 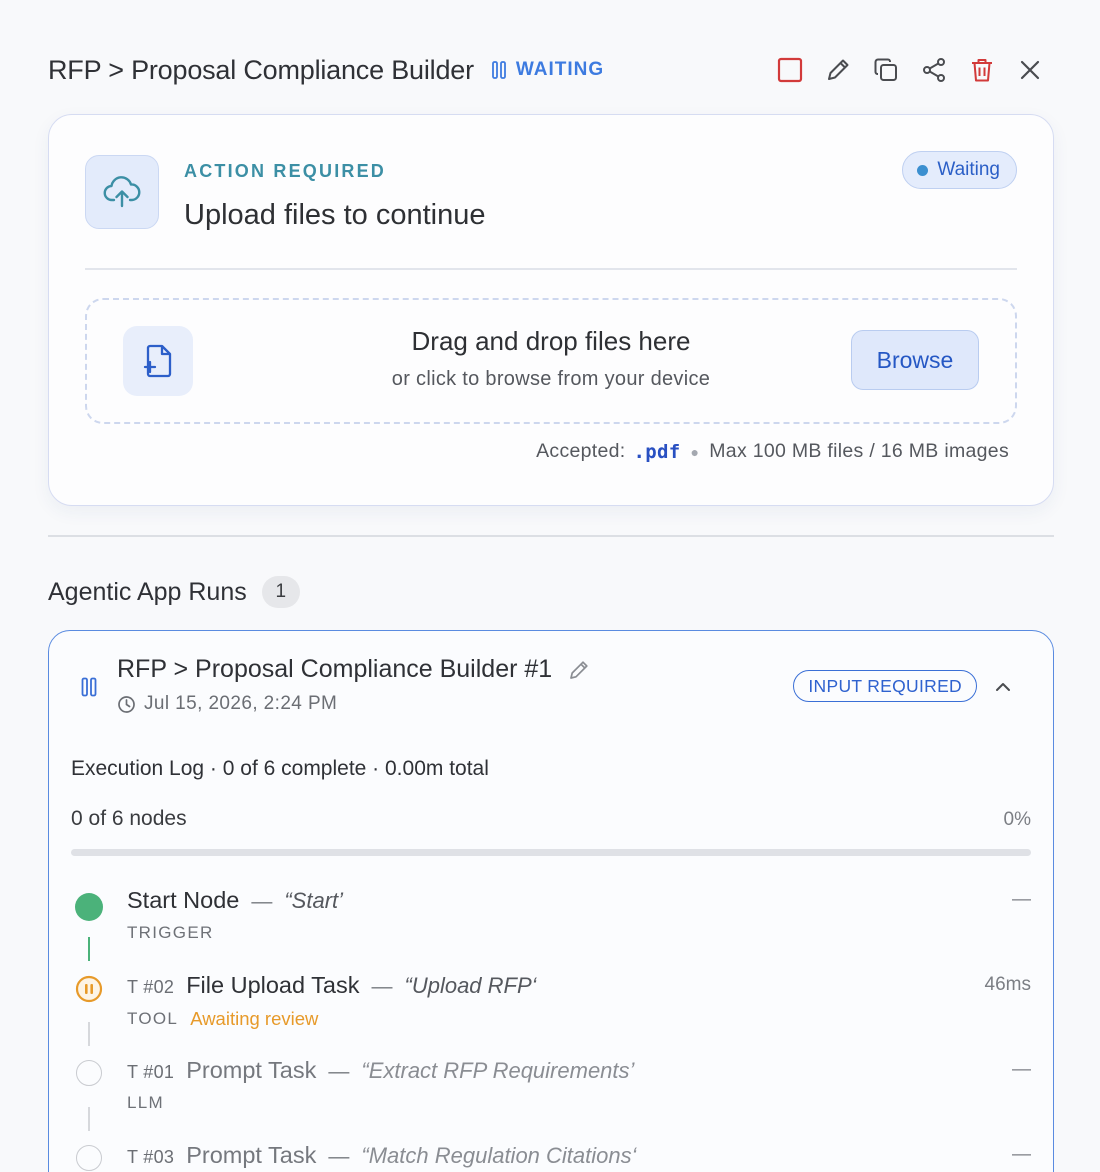 I want to click on edit-button, so click(x=838, y=70).